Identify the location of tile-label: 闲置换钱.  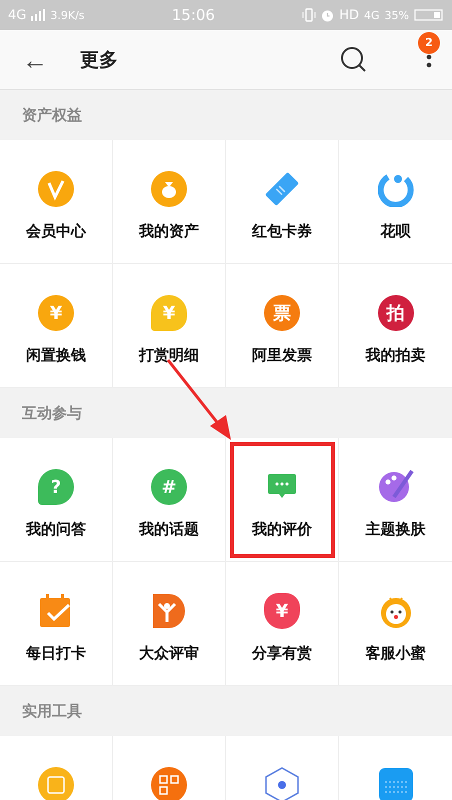
(56, 355).